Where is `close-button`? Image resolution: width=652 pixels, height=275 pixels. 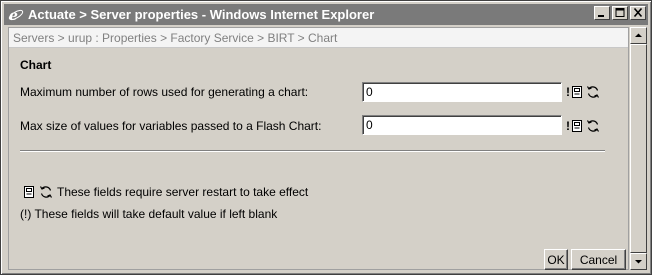 close-button is located at coordinates (638, 13).